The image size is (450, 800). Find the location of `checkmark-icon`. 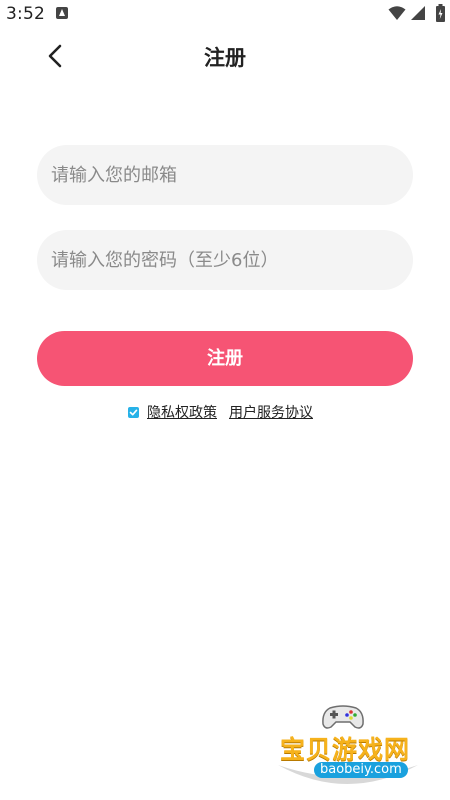

checkmark-icon is located at coordinates (133, 412).